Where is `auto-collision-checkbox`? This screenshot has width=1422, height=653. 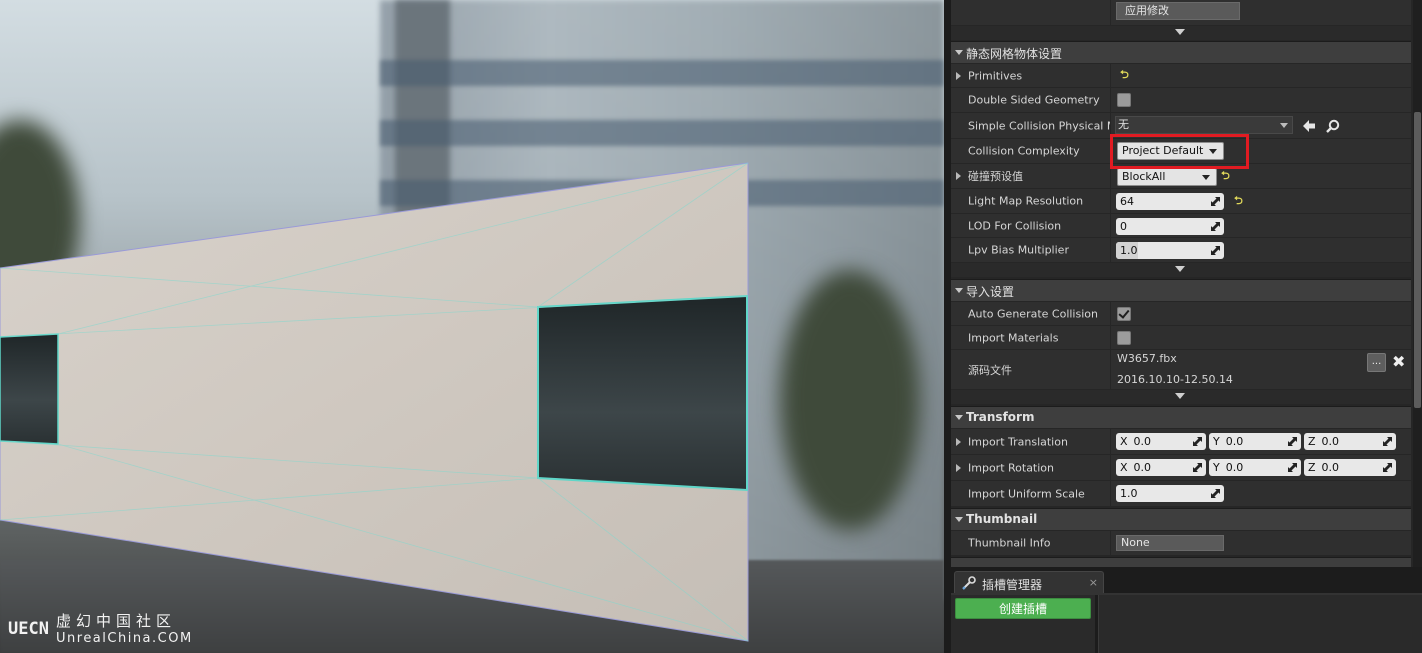
auto-collision-checkbox is located at coordinates (1124, 313).